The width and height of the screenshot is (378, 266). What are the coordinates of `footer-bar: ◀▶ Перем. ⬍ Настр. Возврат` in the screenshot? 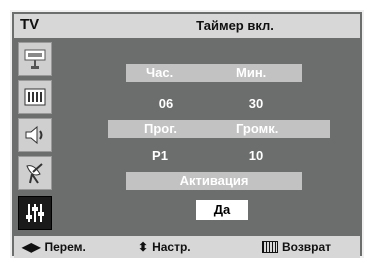 It's located at (187, 247).